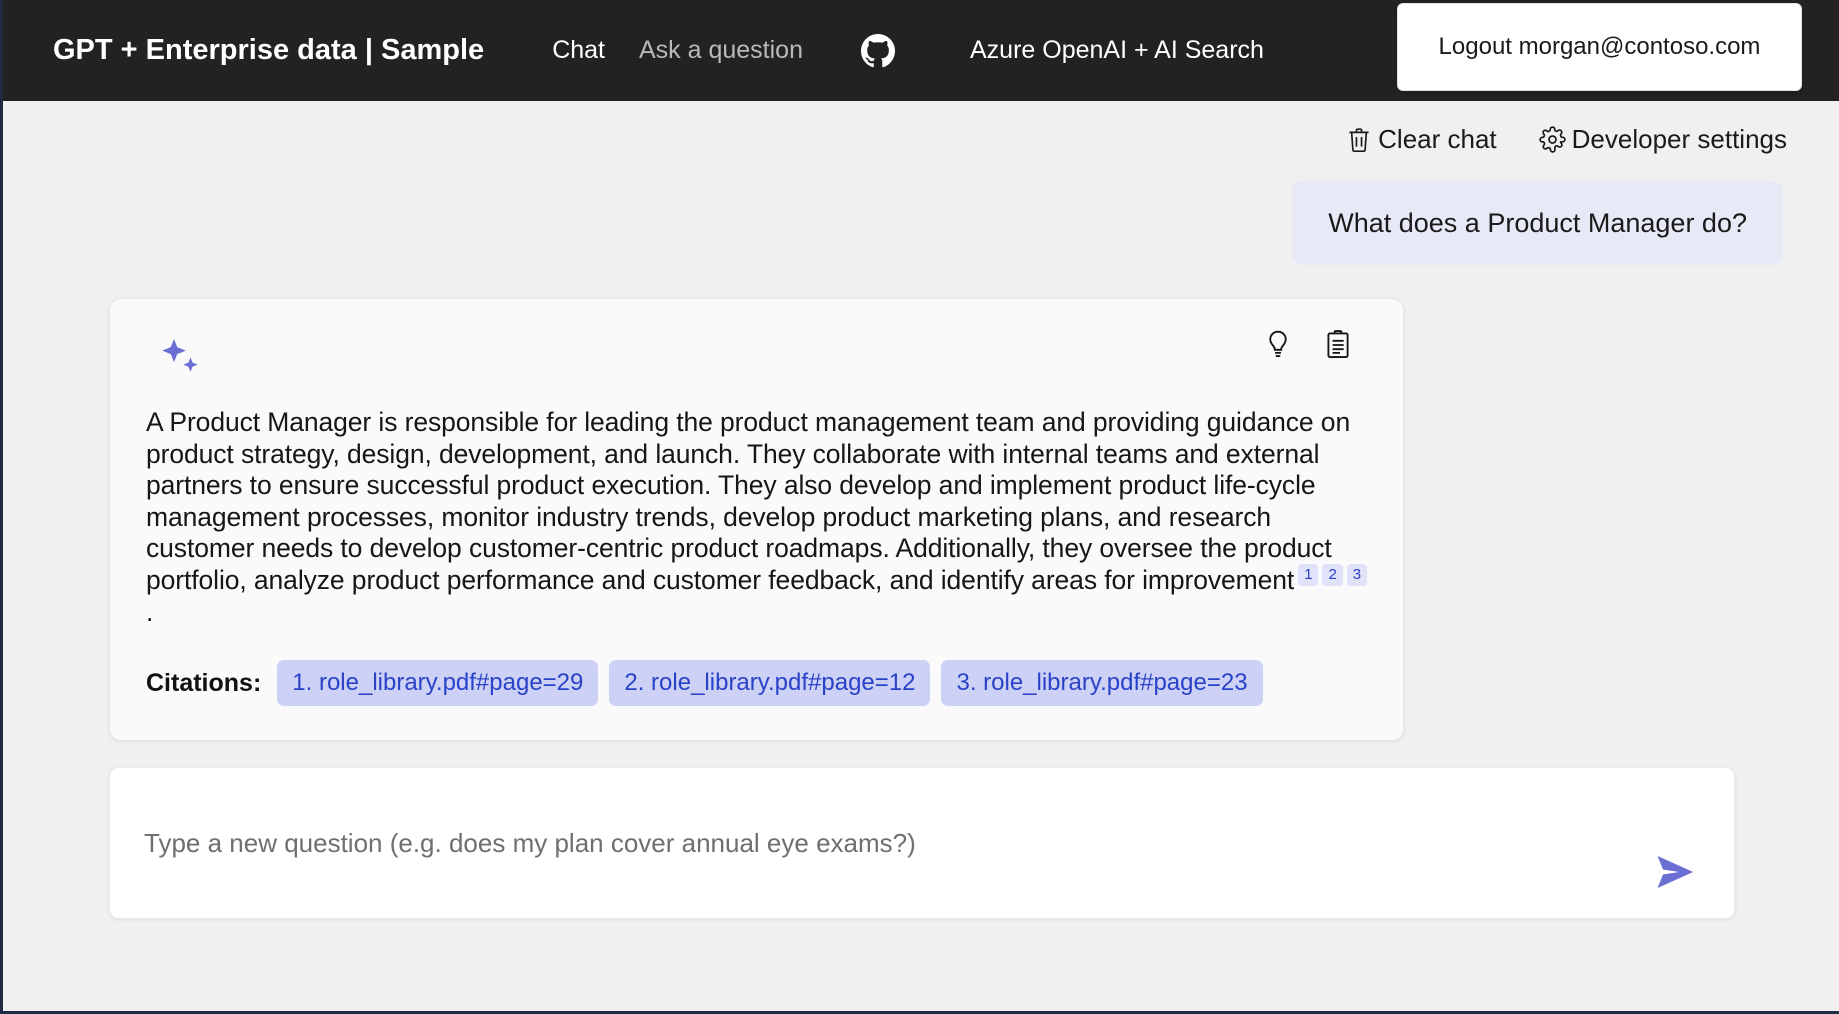  Describe the element at coordinates (1308, 575) in the screenshot. I see `inline-citation-1: 1` at that location.